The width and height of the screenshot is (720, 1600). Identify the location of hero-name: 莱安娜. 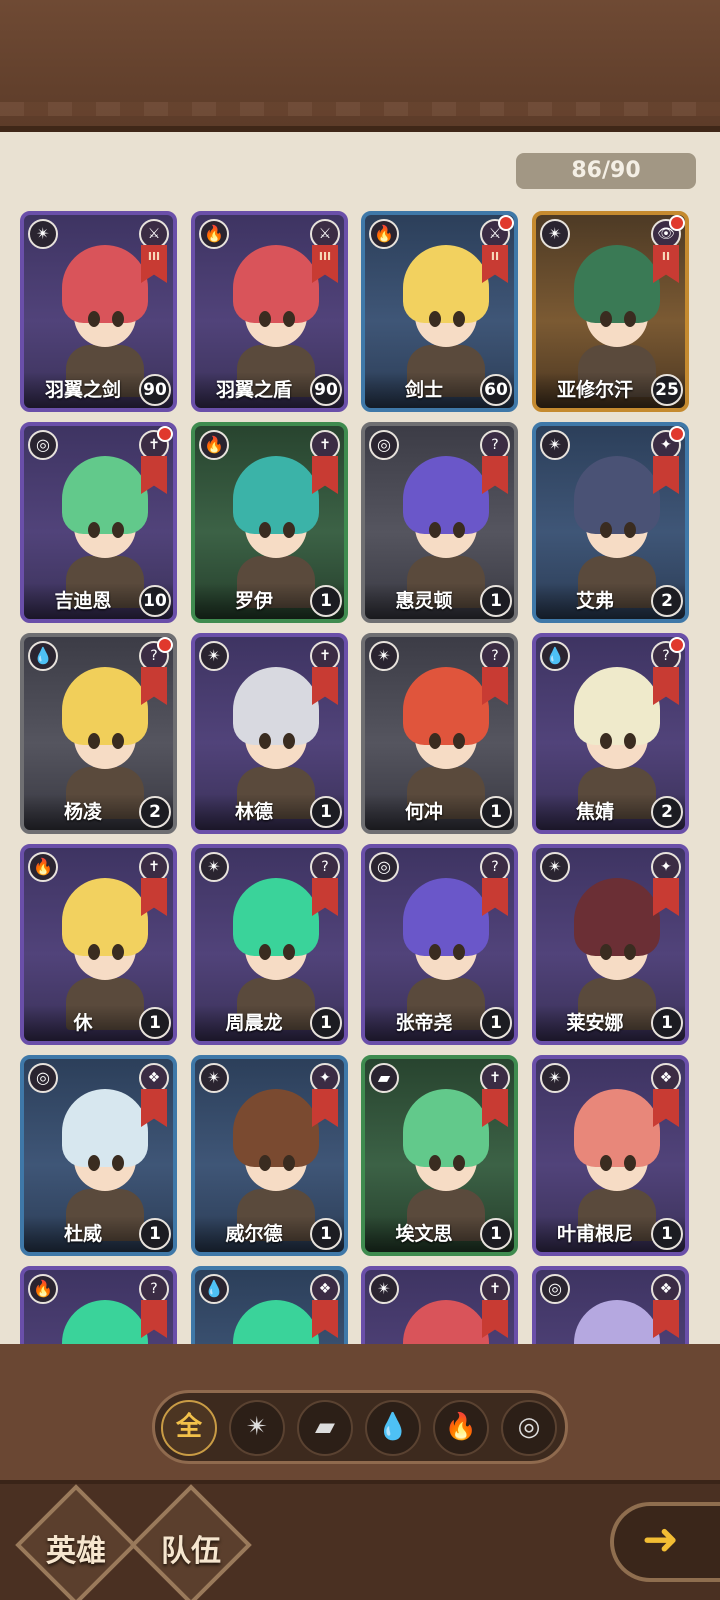
(595, 1023).